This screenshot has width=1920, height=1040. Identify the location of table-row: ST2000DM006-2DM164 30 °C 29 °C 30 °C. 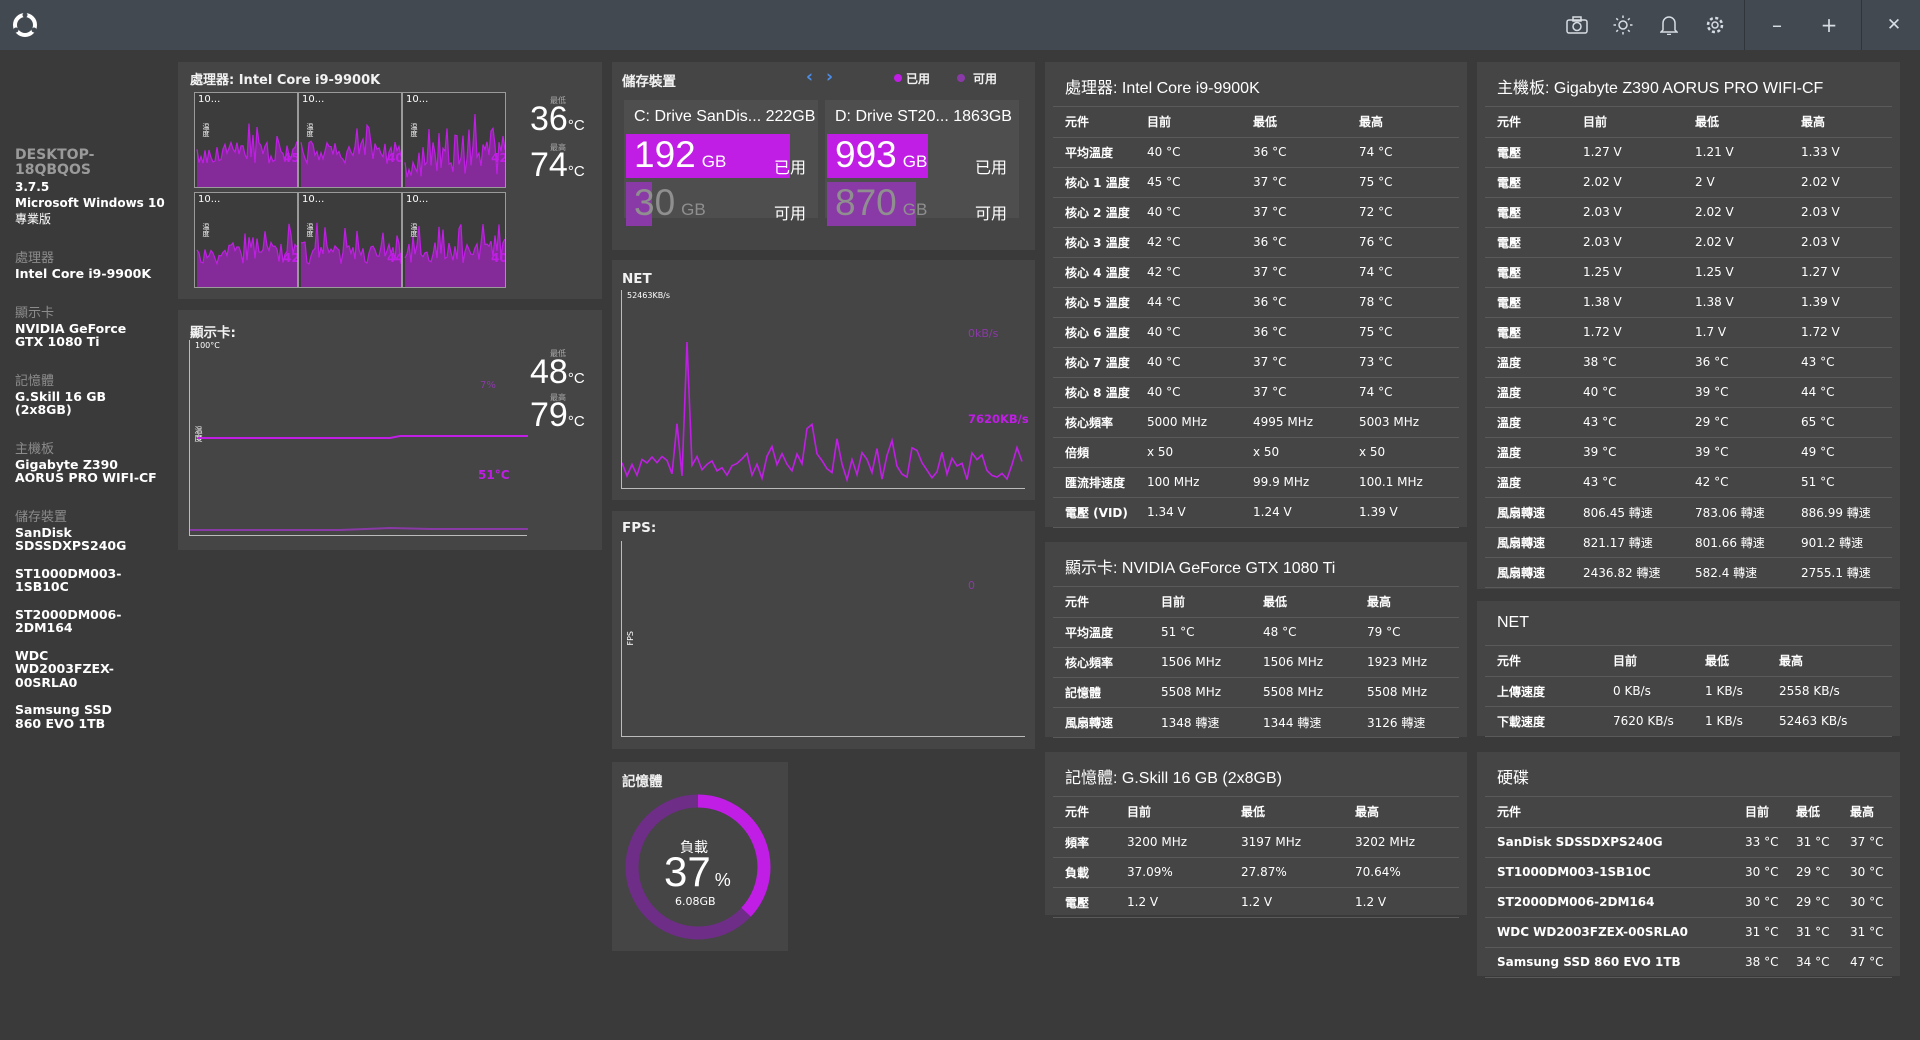
(1688, 902).